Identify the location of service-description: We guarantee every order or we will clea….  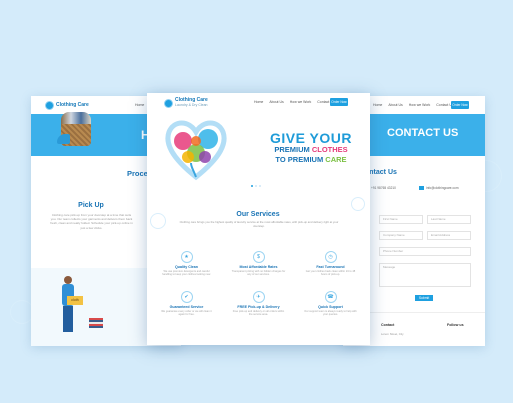
(186, 313).